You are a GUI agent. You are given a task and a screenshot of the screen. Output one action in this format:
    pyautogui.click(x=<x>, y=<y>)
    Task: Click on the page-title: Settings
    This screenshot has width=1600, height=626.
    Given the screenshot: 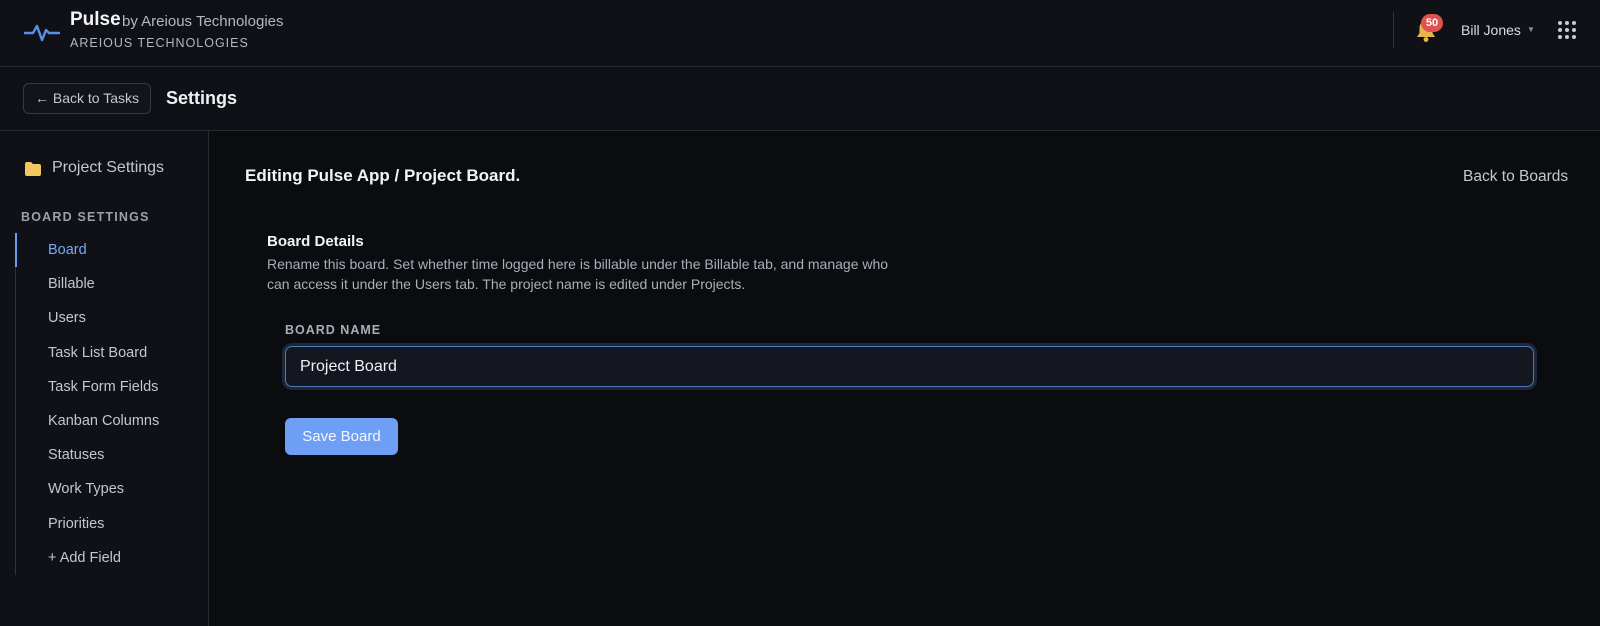 What is the action you would take?
    pyautogui.click(x=202, y=98)
    